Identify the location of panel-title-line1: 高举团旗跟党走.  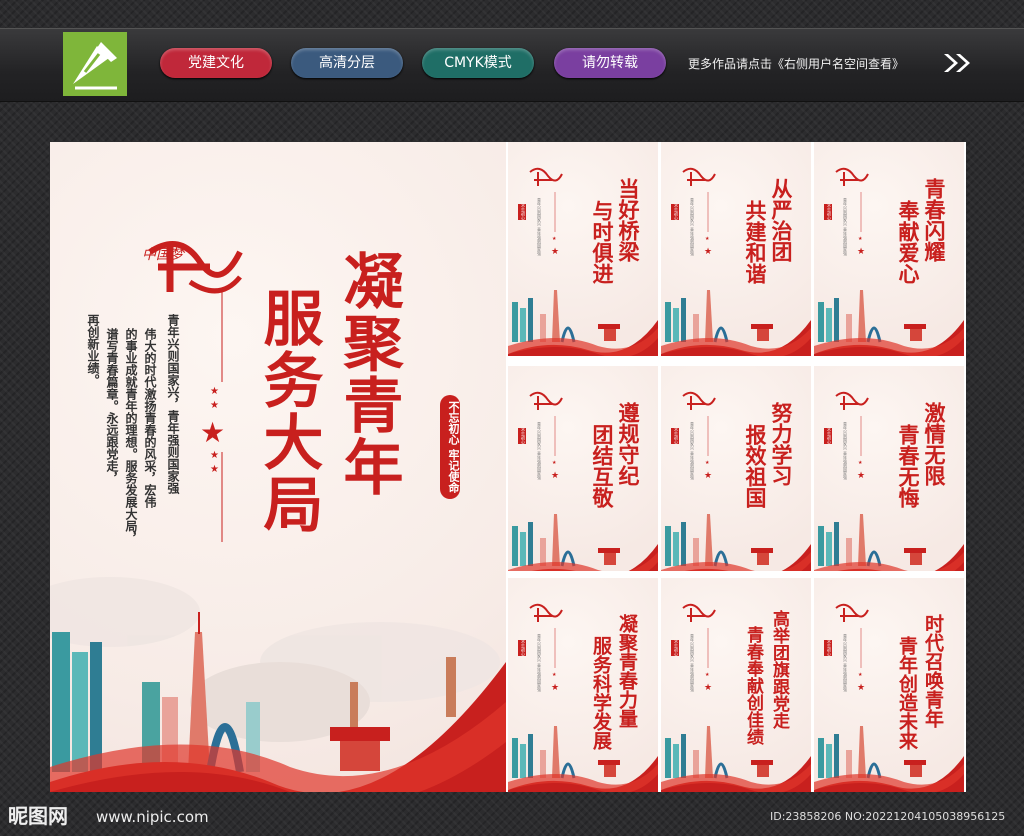
(779, 669).